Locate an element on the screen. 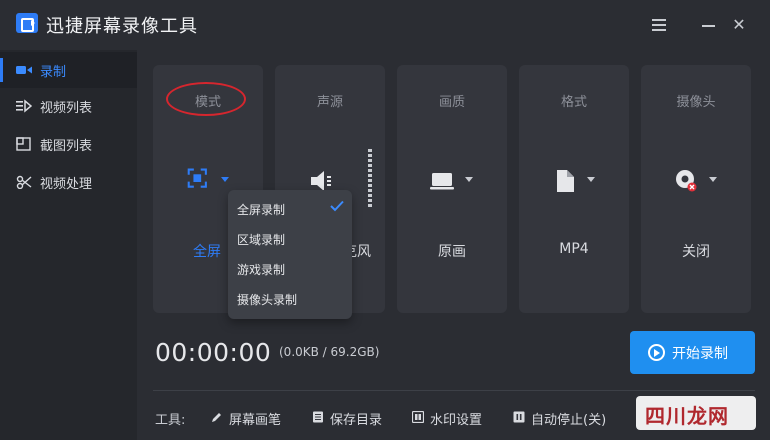  auto-stop-button: 自动停止(关) is located at coordinates (563, 418).